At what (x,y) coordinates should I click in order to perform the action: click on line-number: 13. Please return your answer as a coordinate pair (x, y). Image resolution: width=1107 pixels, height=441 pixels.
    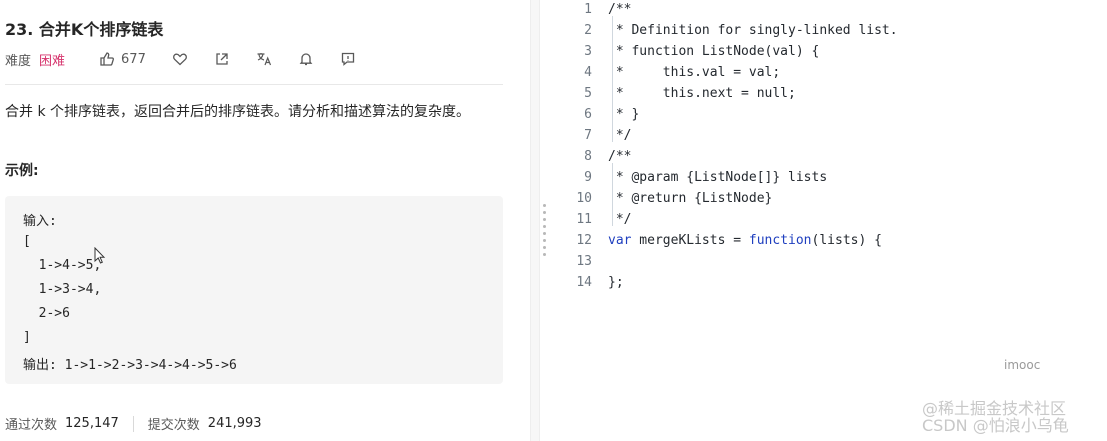
    Looking at the image, I should click on (584, 261).